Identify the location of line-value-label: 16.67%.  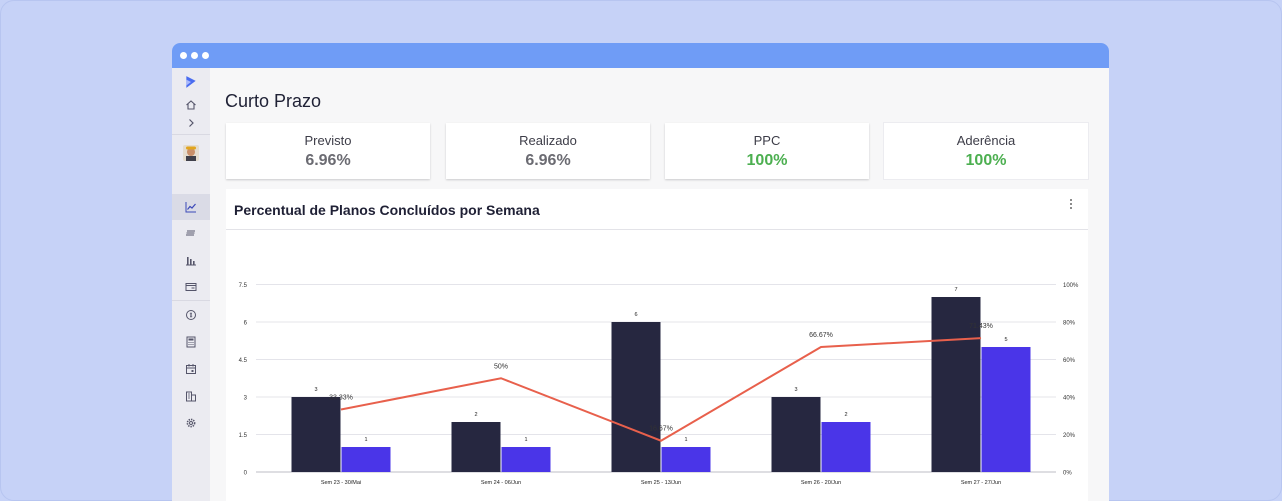
(661, 429).